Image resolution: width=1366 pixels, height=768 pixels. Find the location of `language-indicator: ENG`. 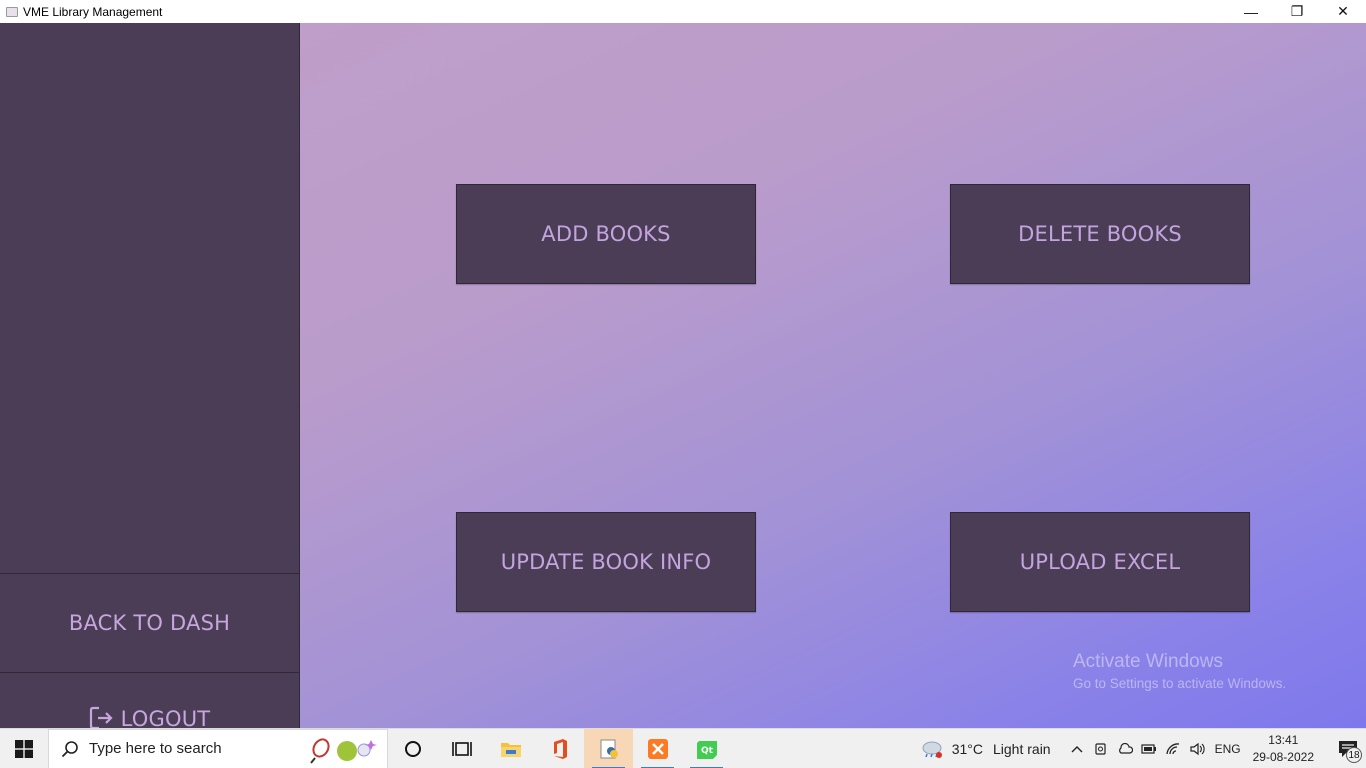

language-indicator: ENG is located at coordinates (1228, 749).